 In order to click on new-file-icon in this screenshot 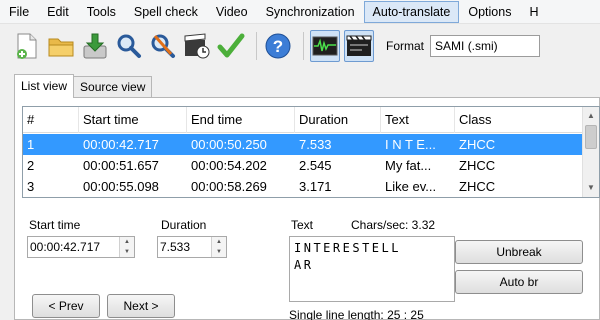, I will do `click(27, 46)`.